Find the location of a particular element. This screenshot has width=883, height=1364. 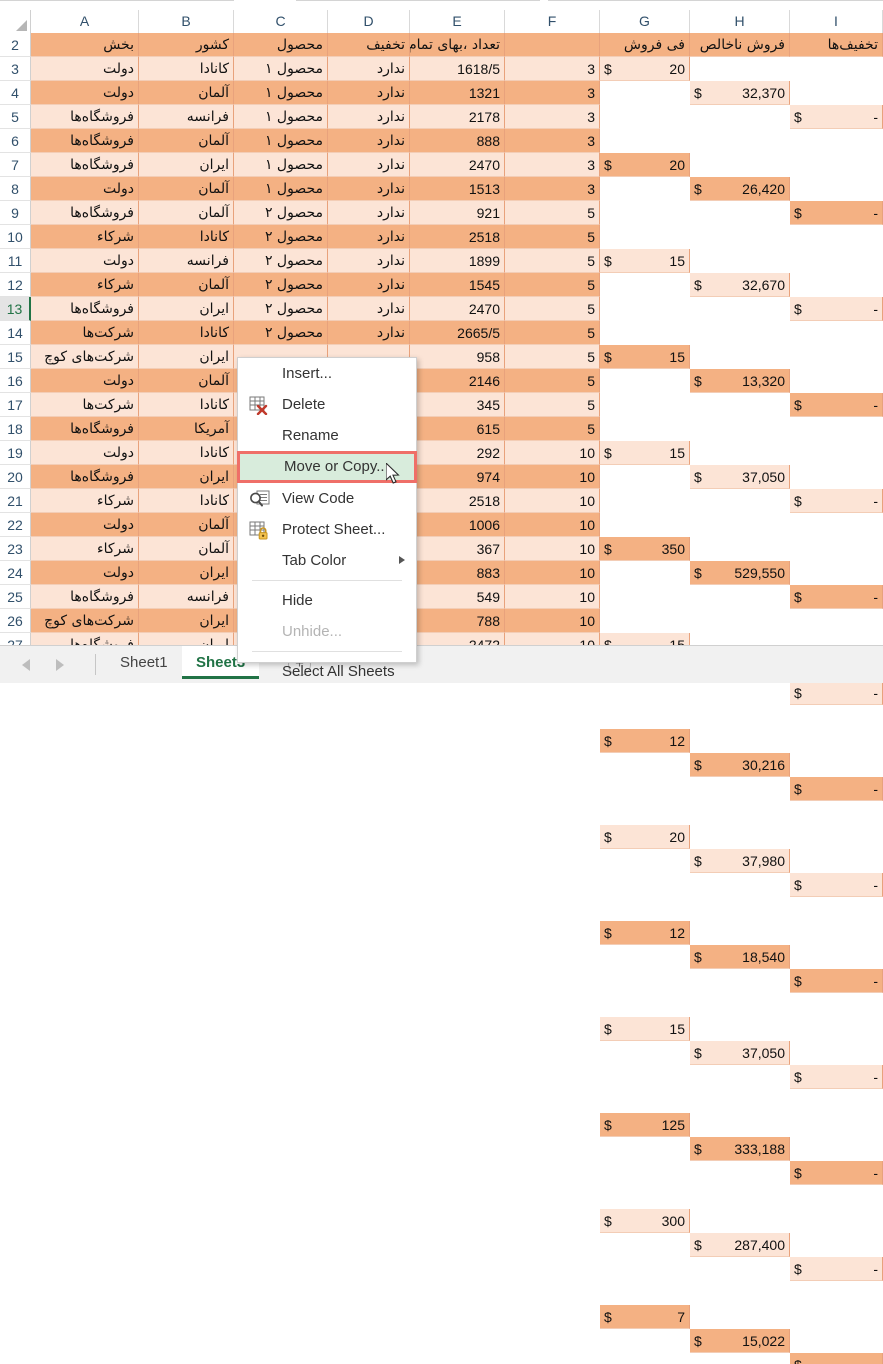

sheet-tab-bar: Sheet1 Sheet3 + is located at coordinates (441, 664).